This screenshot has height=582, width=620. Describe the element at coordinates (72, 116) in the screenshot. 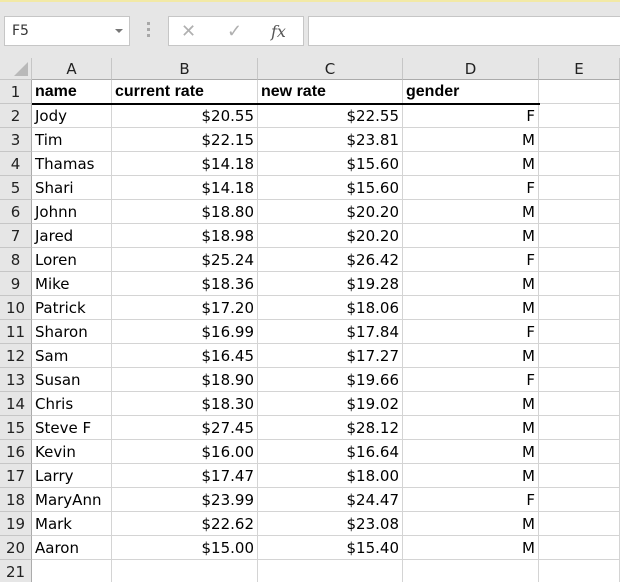

I see `cell-a2: Jody` at that location.